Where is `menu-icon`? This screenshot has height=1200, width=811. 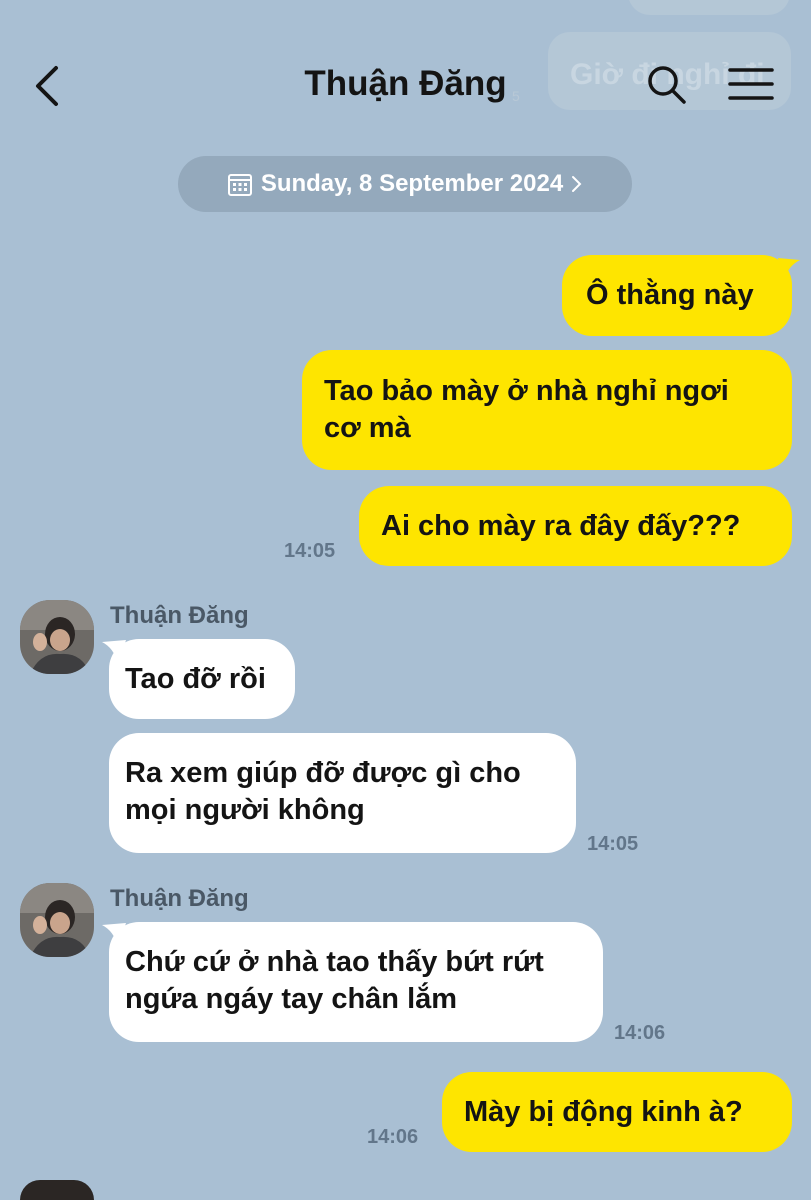
menu-icon is located at coordinates (751, 84).